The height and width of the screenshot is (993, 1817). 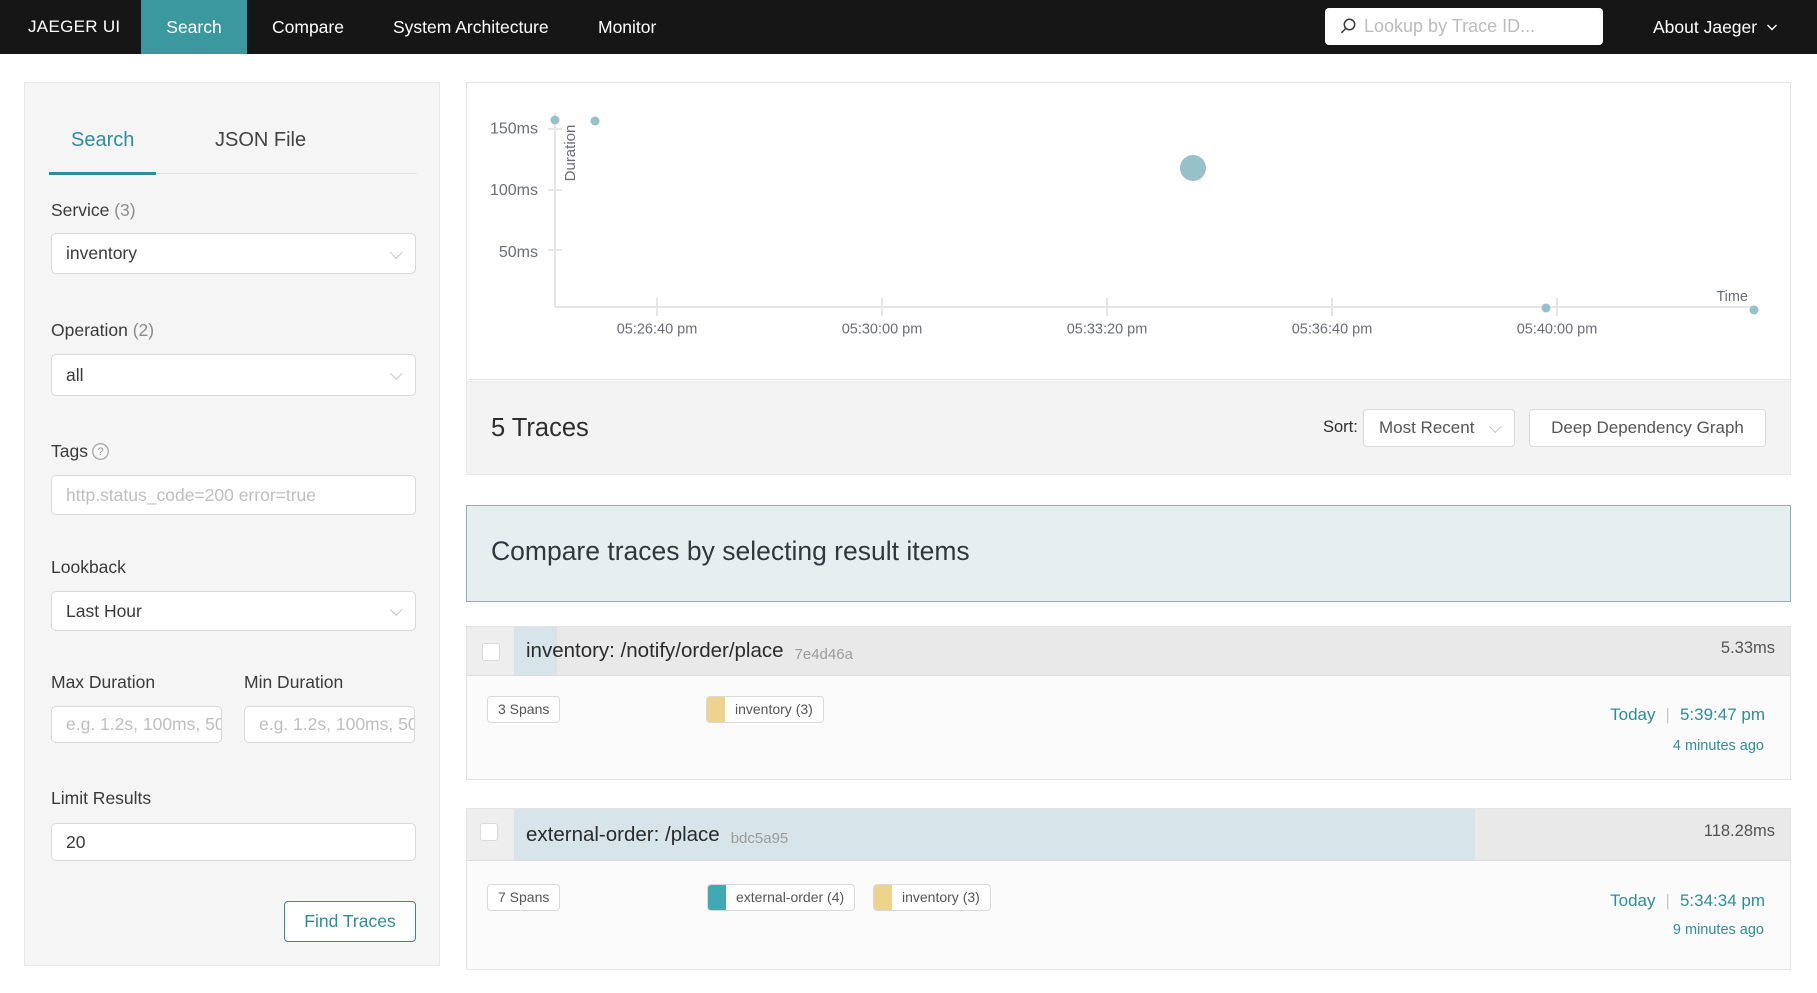 What do you see at coordinates (1332, 330) in the screenshot?
I see `svg-text: 05:36:40 pm` at bounding box center [1332, 330].